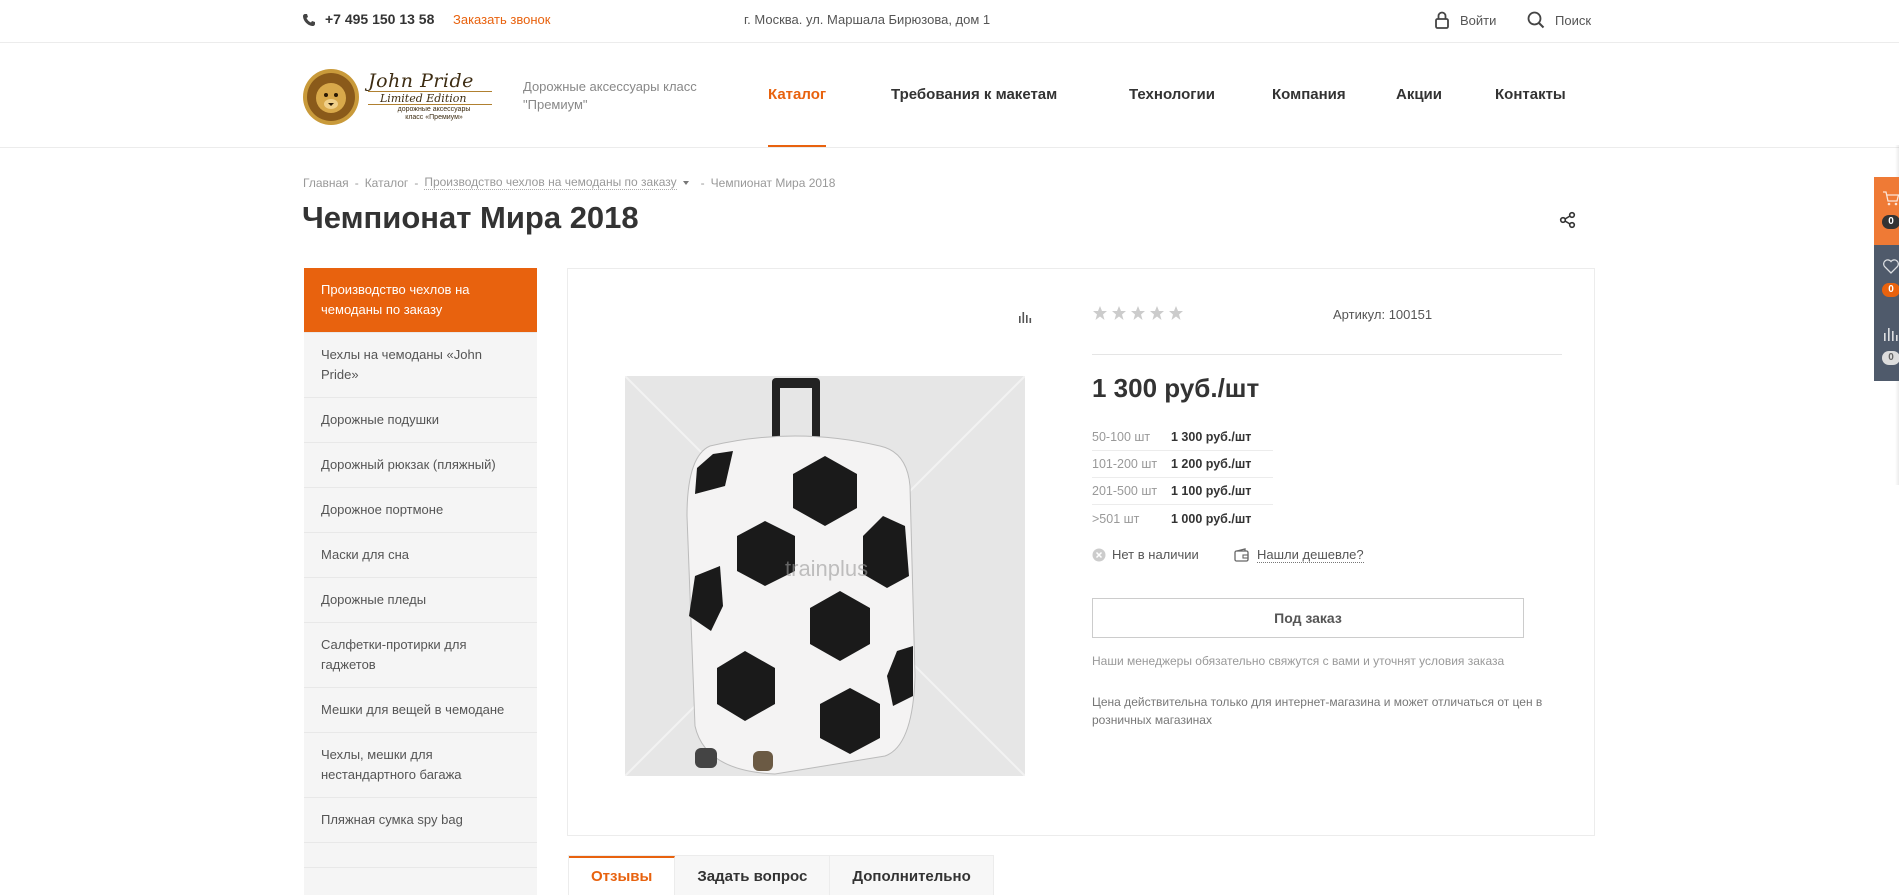  What do you see at coordinates (1308, 618) in the screenshot?
I see `preorder-button: Под заказ` at bounding box center [1308, 618].